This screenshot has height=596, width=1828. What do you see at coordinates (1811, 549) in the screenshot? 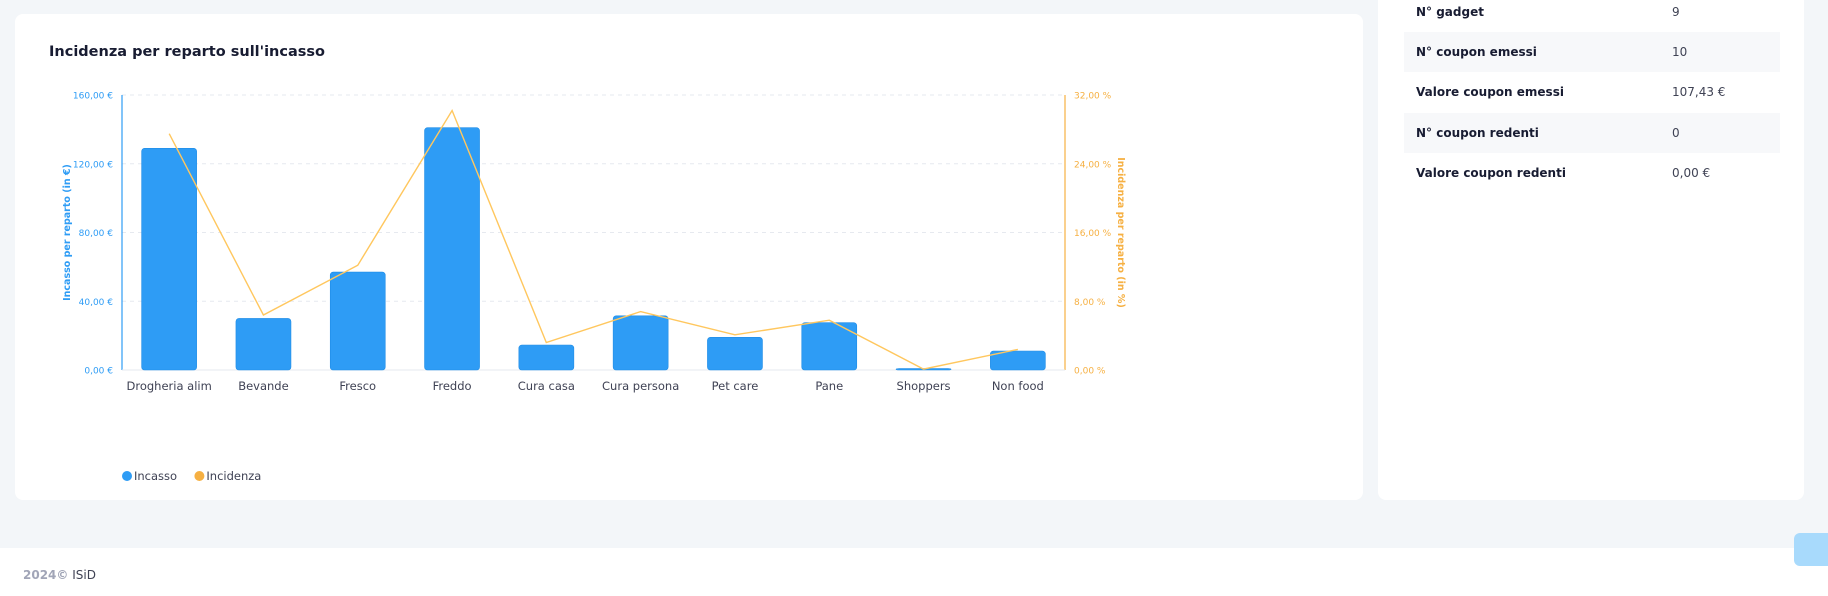
I see `scroll-to-top-button` at bounding box center [1811, 549].